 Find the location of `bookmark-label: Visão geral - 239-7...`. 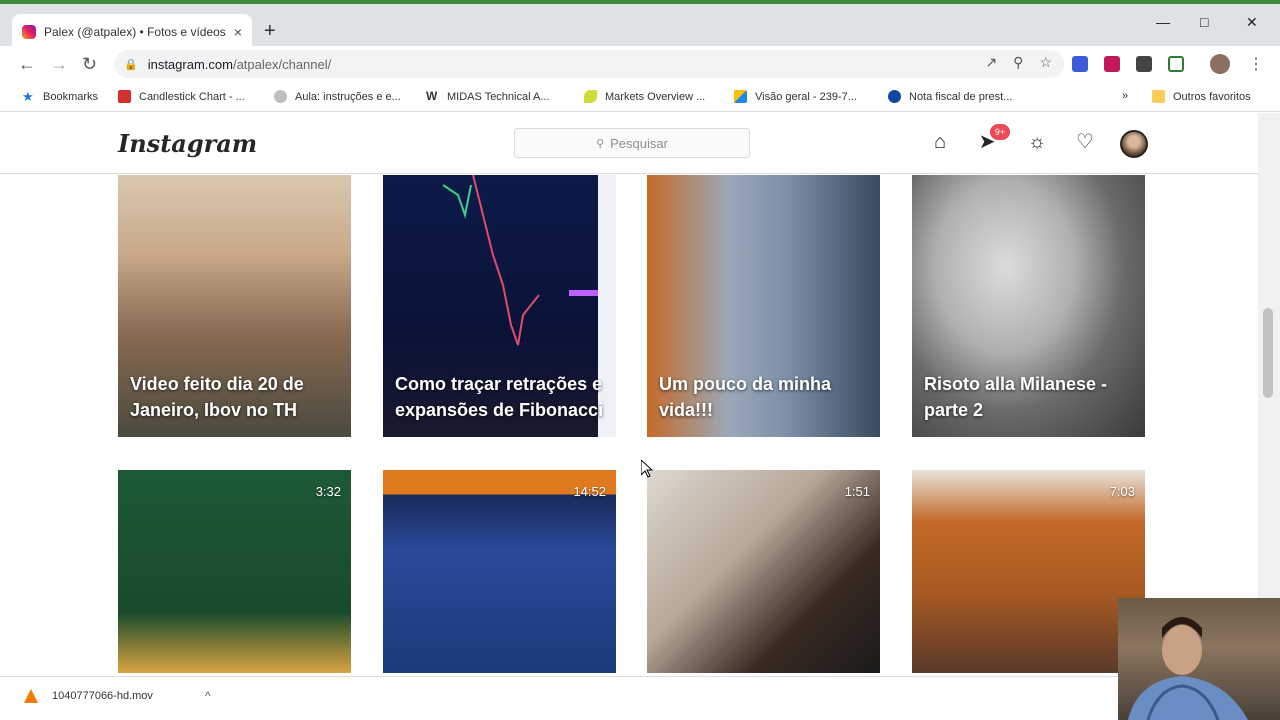

bookmark-label: Visão geral - 239-7... is located at coordinates (806, 96).